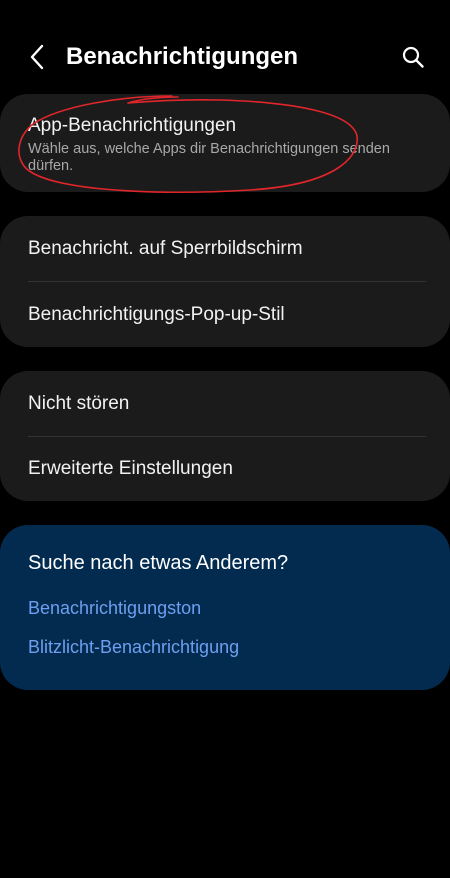  Describe the element at coordinates (133, 647) in the screenshot. I see `flash-notification-link: Blitzlicht-Benachrichtigung` at that location.